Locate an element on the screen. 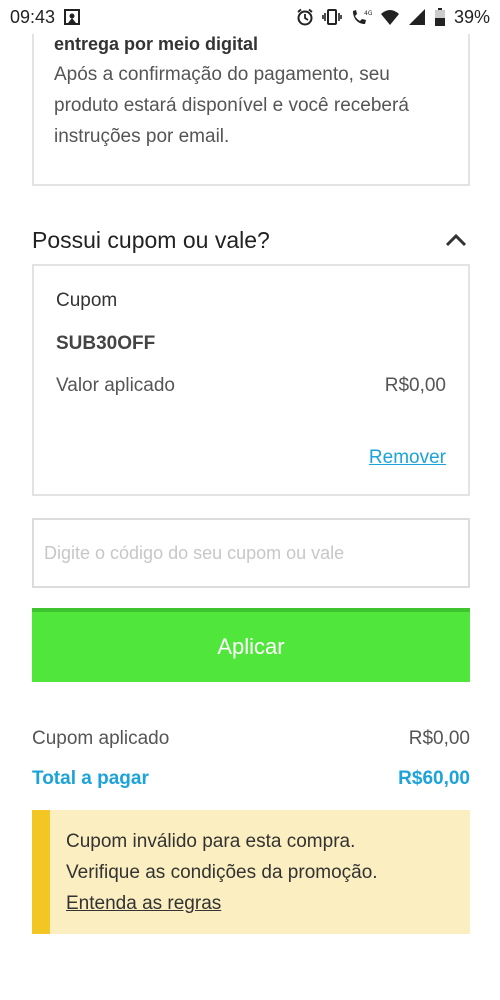  apply-coupon-button: Aplicar is located at coordinates (251, 645).